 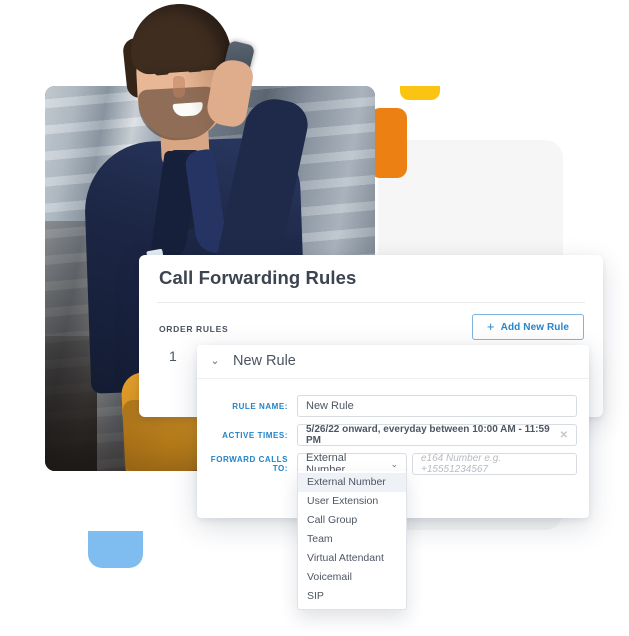 What do you see at coordinates (212, 329) in the screenshot?
I see `column-header-rules: RULES` at bounding box center [212, 329].